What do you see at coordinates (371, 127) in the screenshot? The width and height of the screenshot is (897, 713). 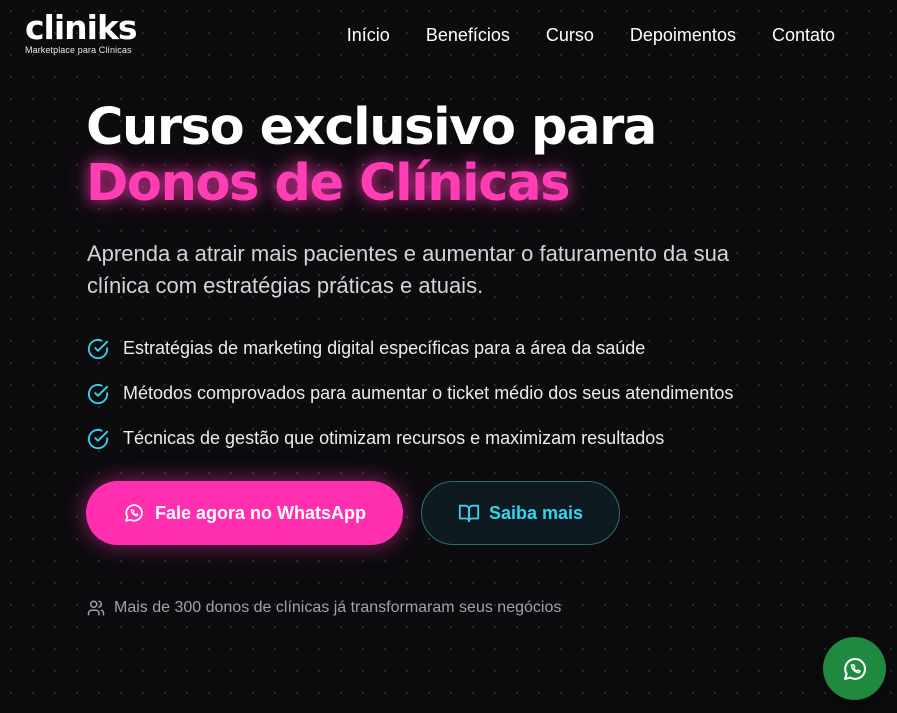 I see `hero-title-line1: Curso exclusivo para` at bounding box center [371, 127].